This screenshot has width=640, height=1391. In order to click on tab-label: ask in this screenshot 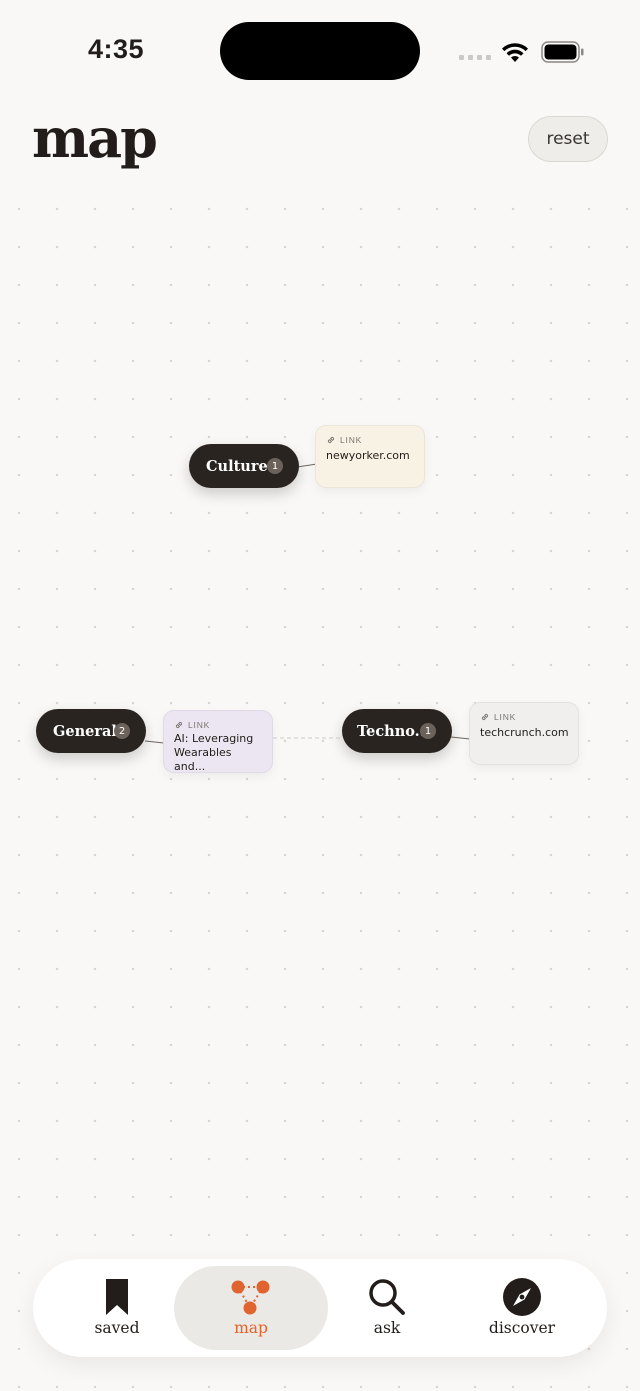, I will do `click(387, 1328)`.